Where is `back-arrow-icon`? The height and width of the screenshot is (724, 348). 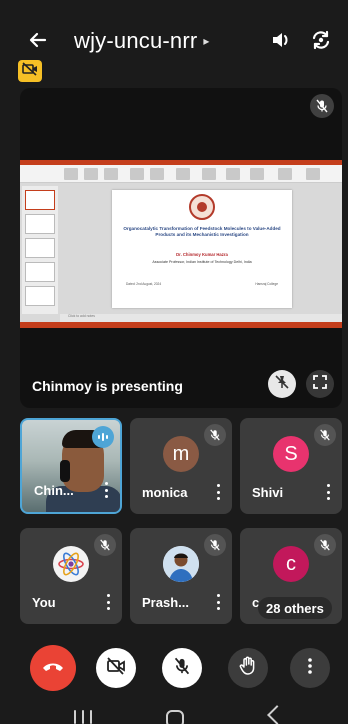 back-arrow-icon is located at coordinates (38, 40).